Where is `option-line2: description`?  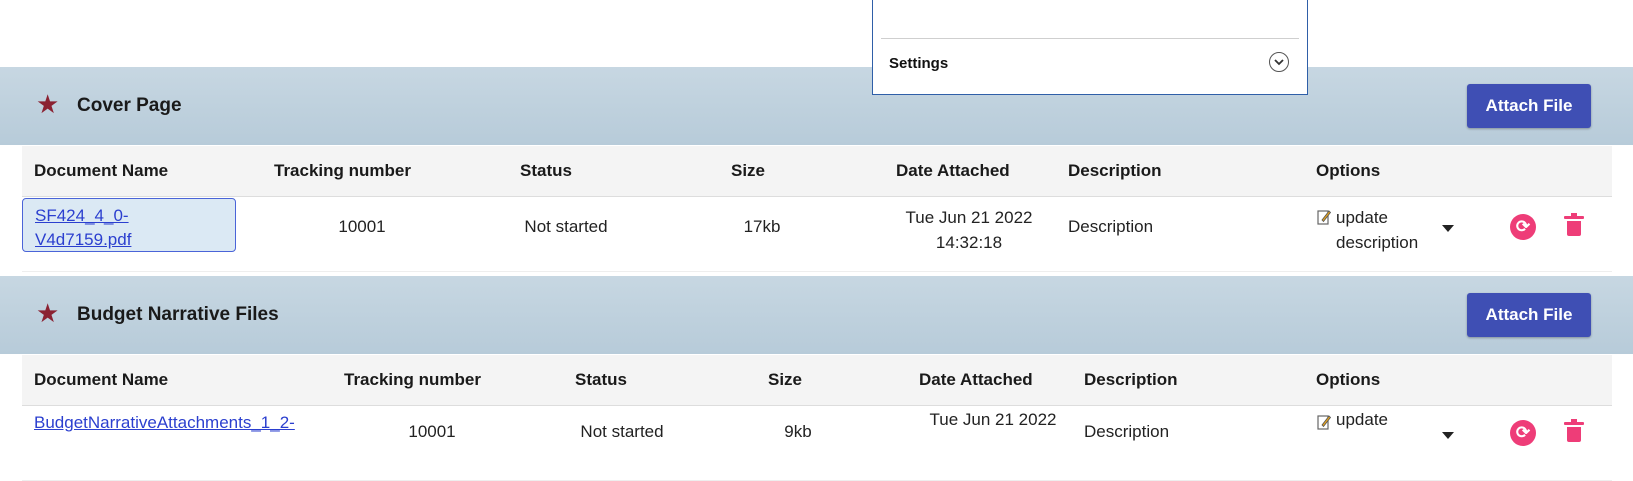
option-line2: description is located at coordinates (1377, 242).